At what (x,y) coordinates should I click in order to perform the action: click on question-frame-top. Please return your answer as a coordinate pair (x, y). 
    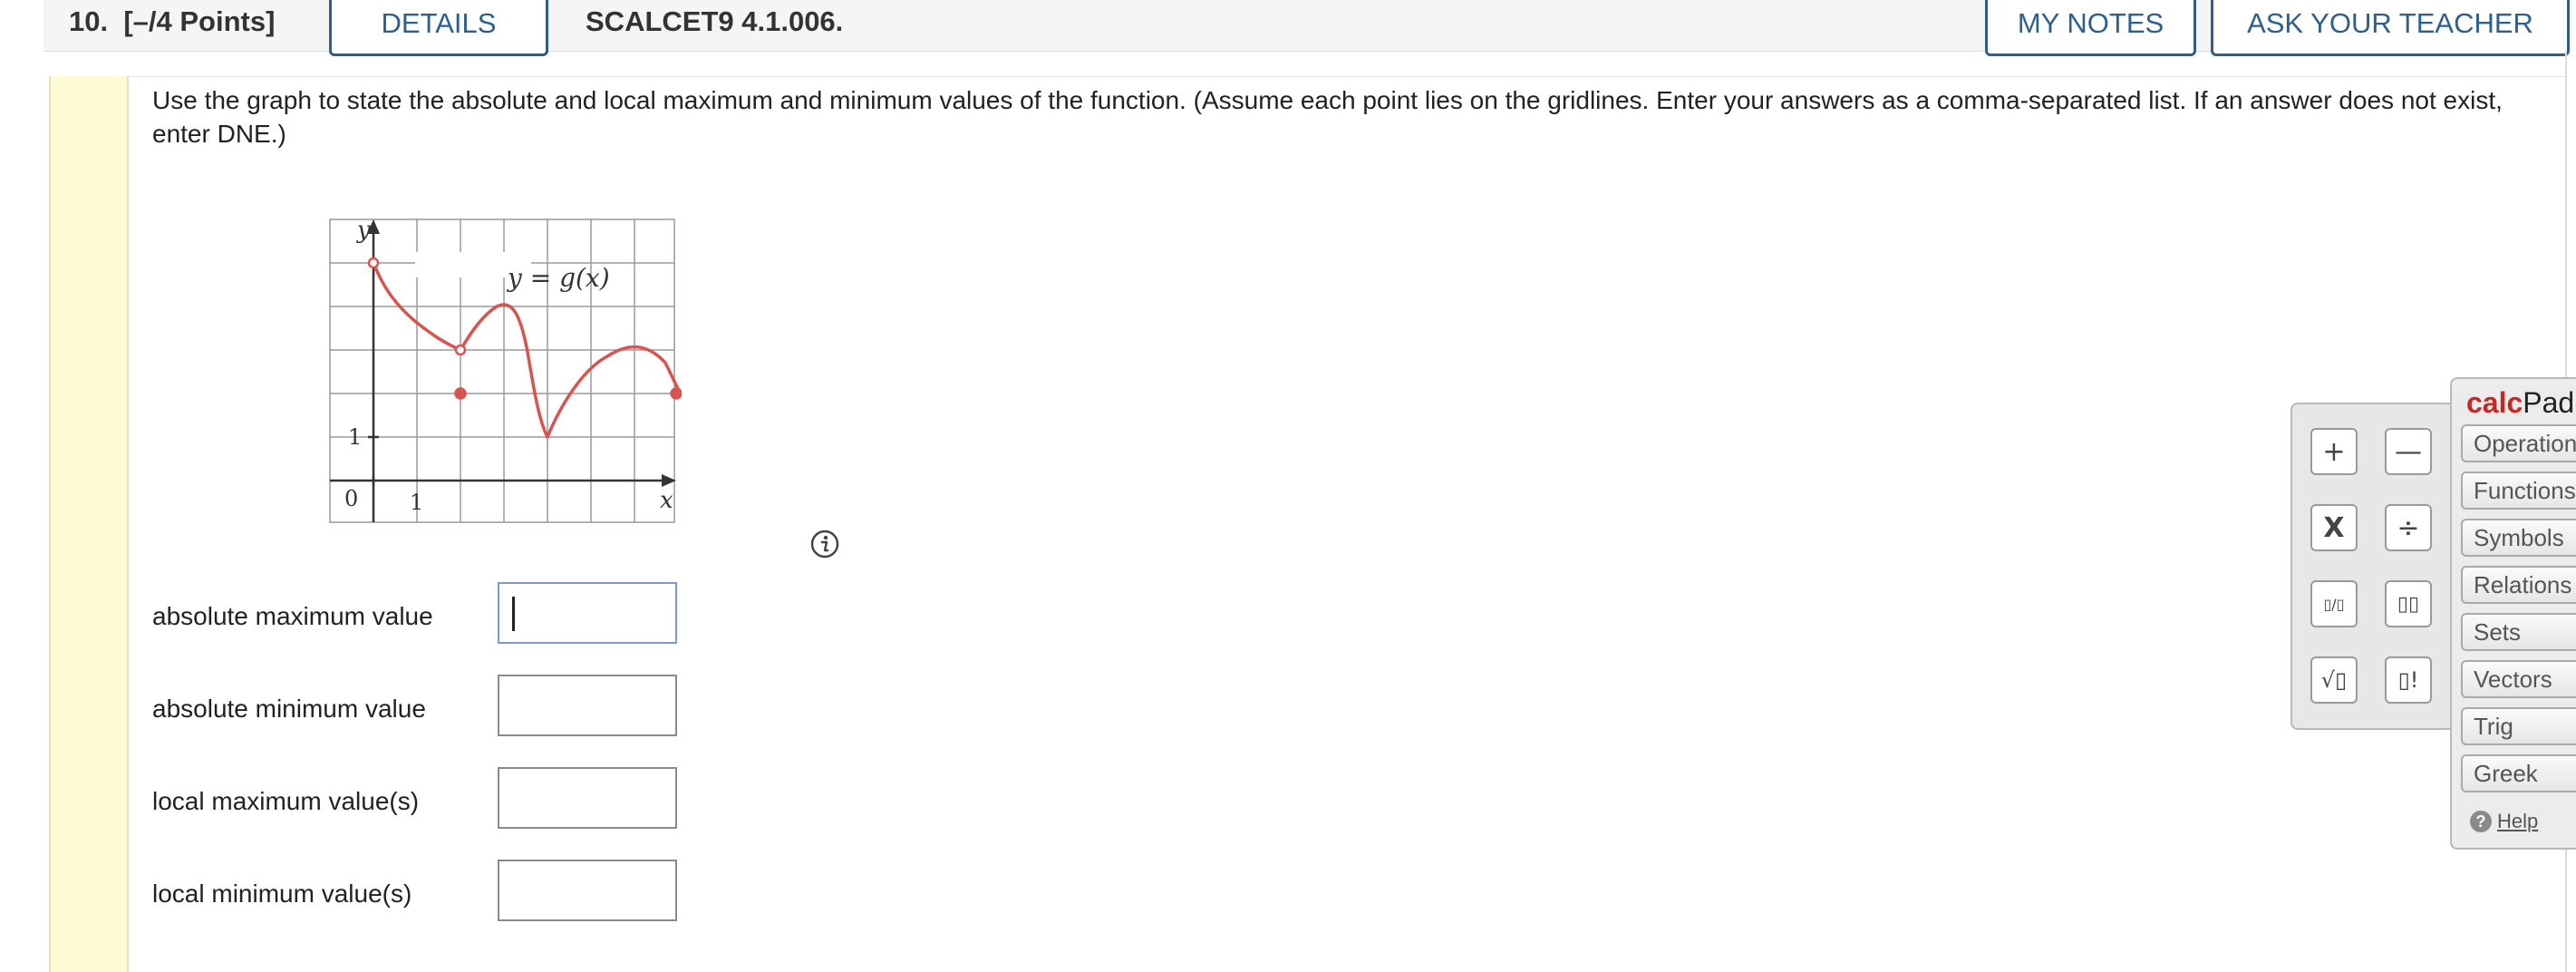
    Looking at the image, I should click on (1307, 77).